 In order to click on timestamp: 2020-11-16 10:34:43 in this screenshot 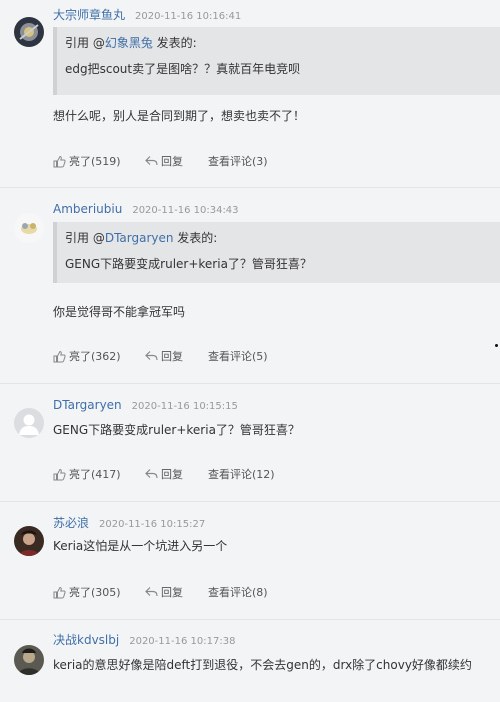, I will do `click(185, 210)`.